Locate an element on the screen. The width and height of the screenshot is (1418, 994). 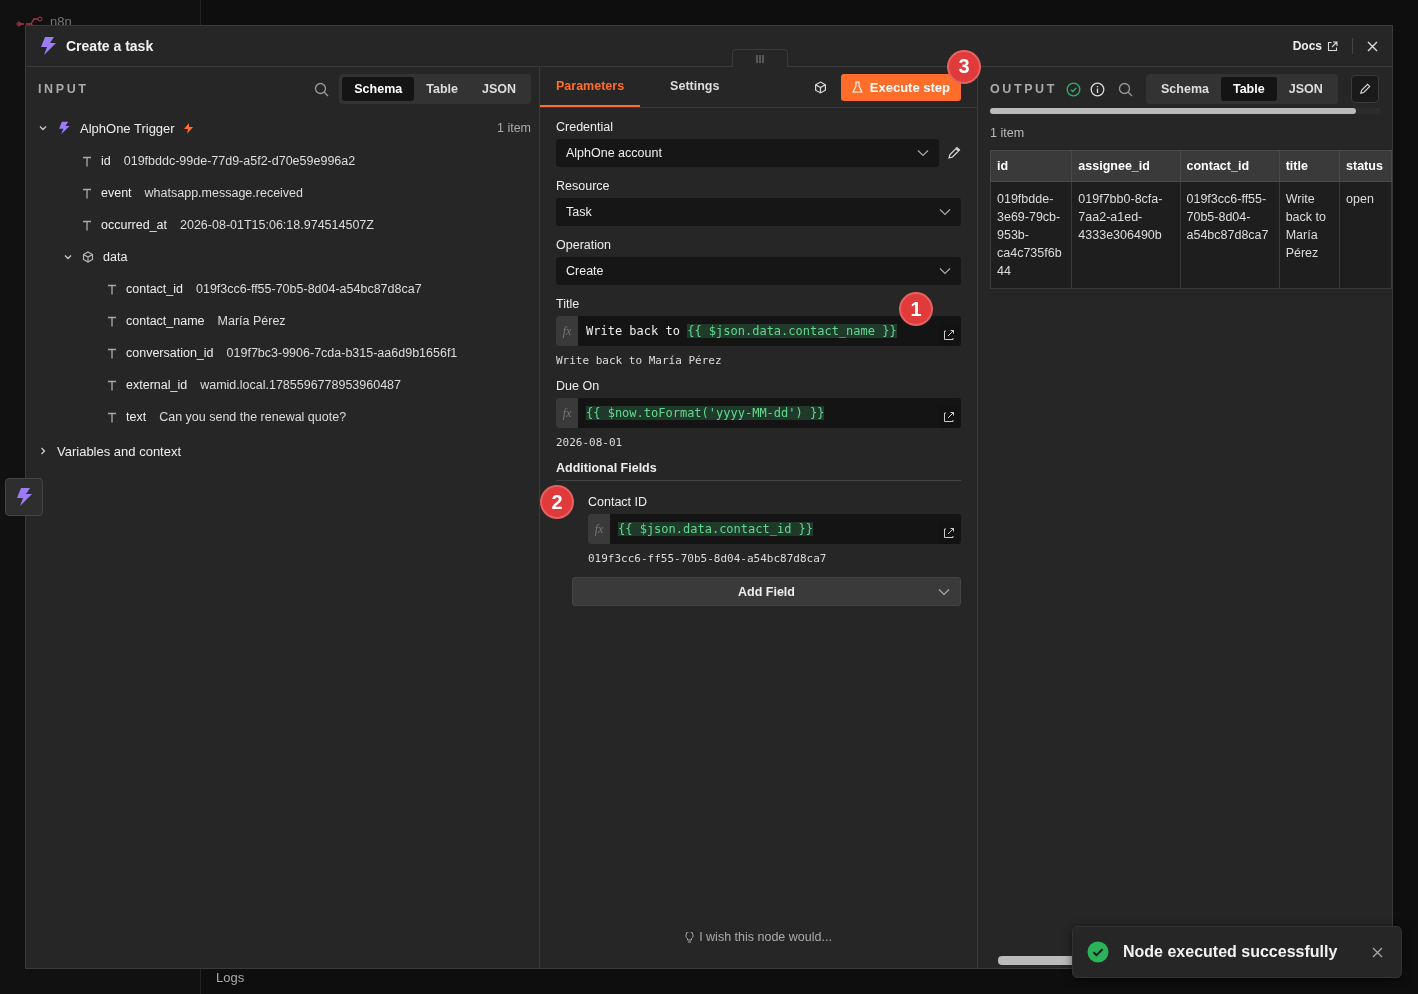
field-value: 019f7bc3-9906-7cda-b315-aa6d9b1656f1 is located at coordinates (342, 353).